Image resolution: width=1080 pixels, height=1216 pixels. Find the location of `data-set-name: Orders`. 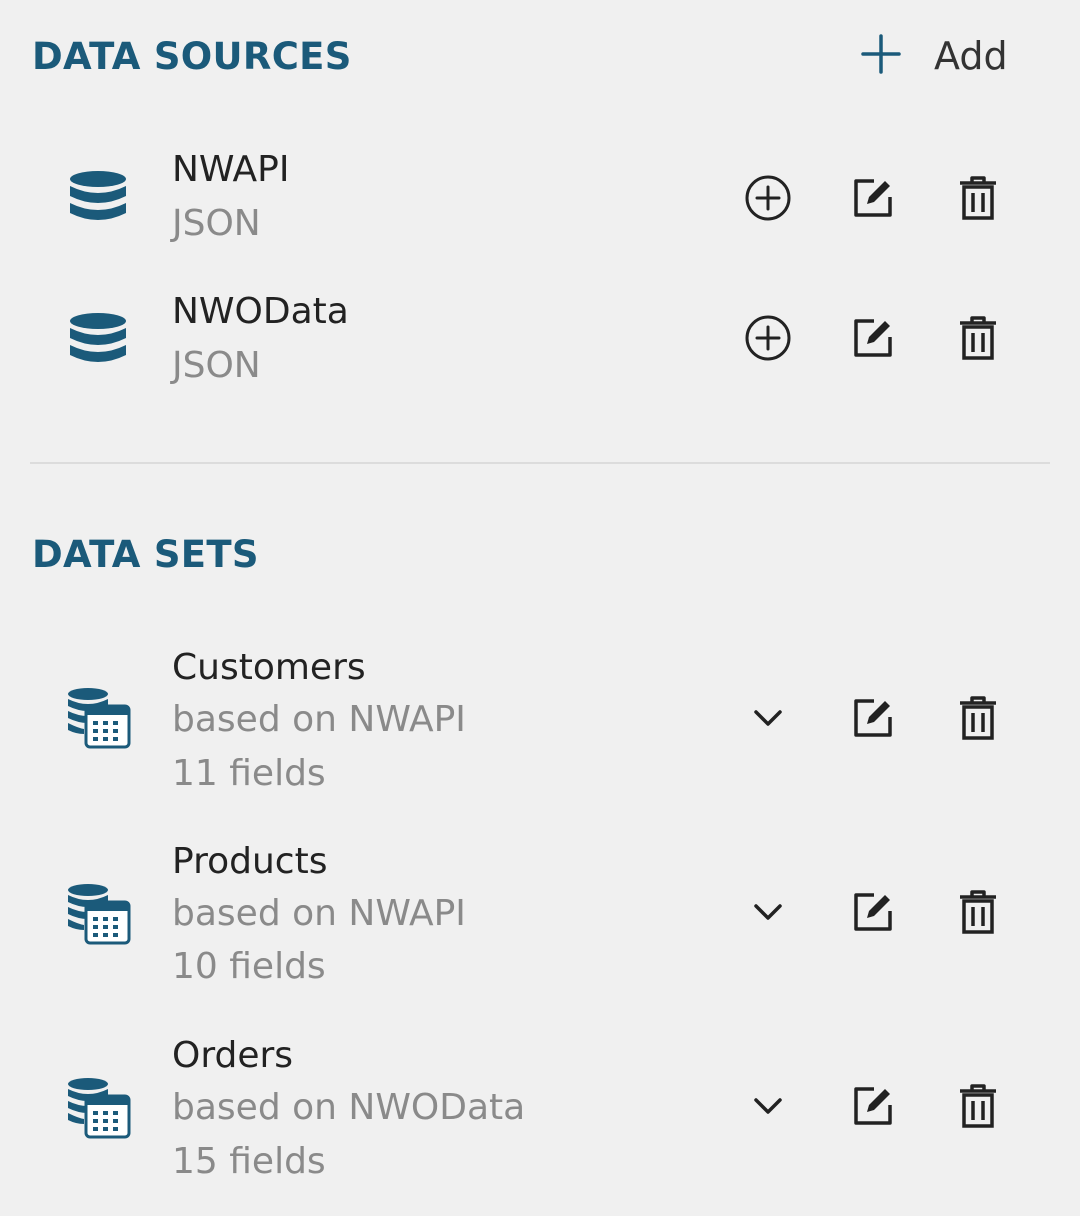

data-set-name: Orders is located at coordinates (233, 1055).